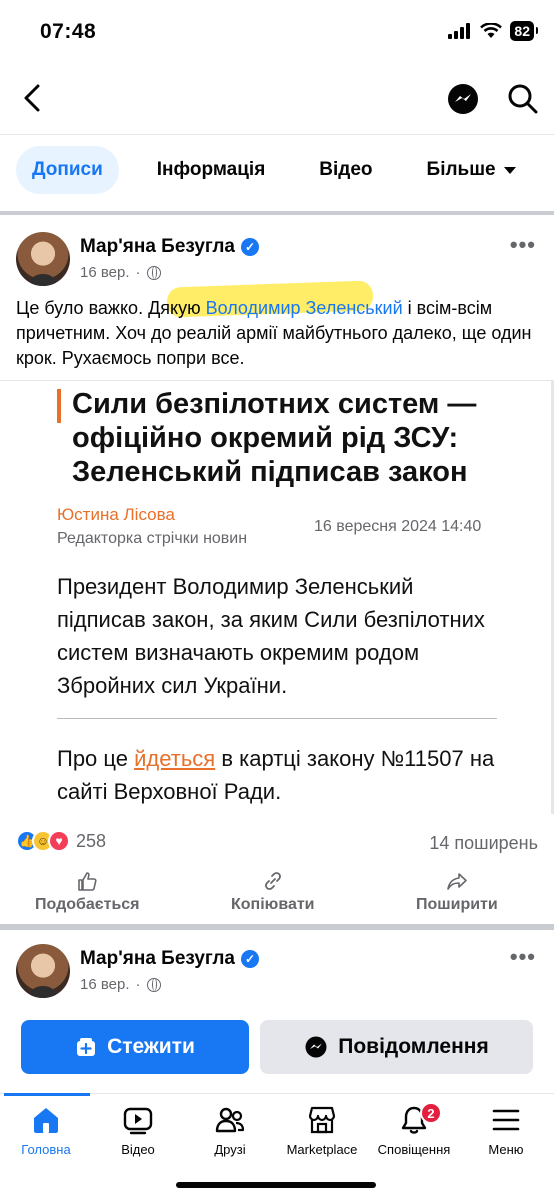  Describe the element at coordinates (509, 170) in the screenshot. I see `chevron-down-icon` at that location.